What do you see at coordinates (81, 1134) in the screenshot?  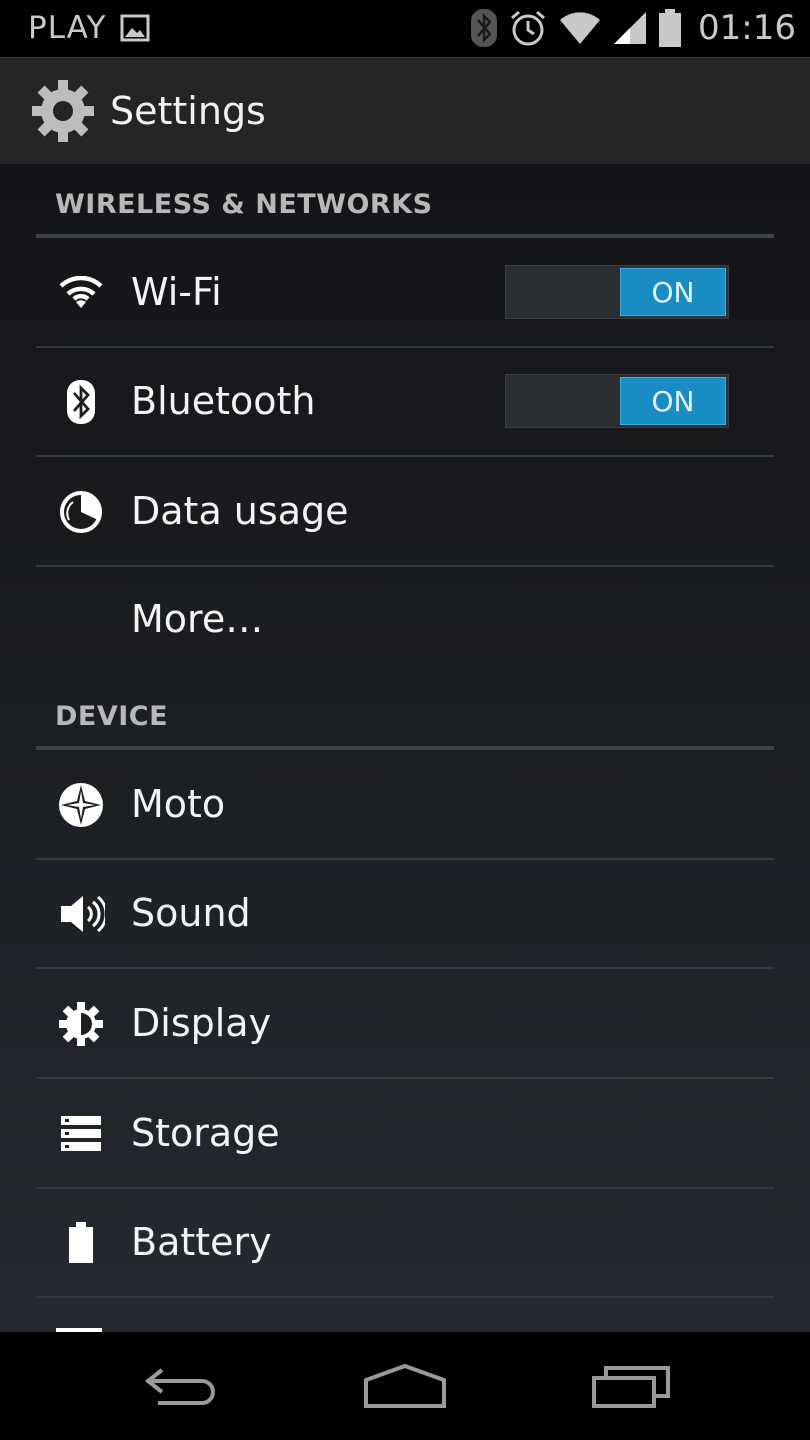 I see `storage-icon` at bounding box center [81, 1134].